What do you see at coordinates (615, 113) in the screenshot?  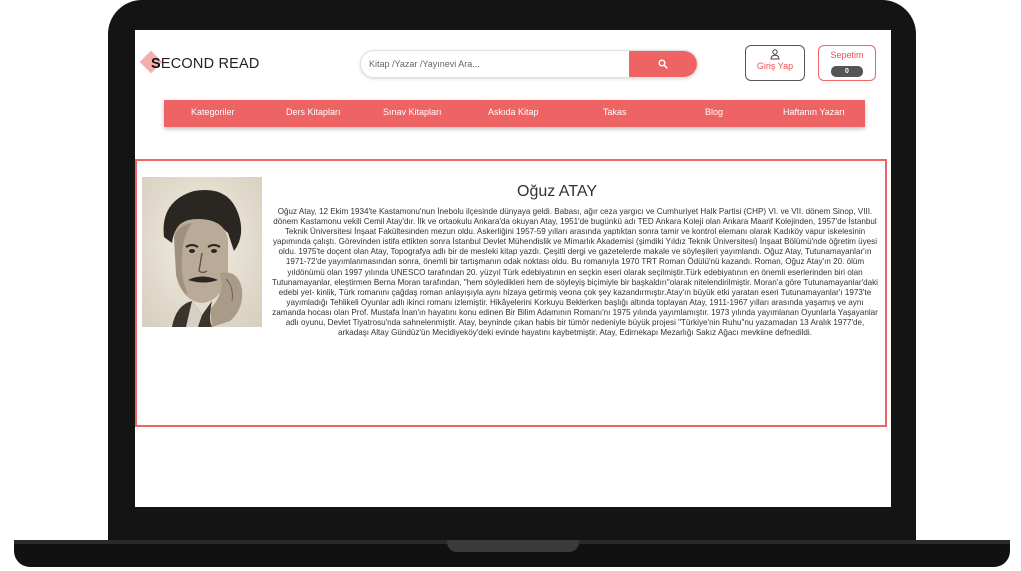 I see `nav-item-takas: Takas` at bounding box center [615, 113].